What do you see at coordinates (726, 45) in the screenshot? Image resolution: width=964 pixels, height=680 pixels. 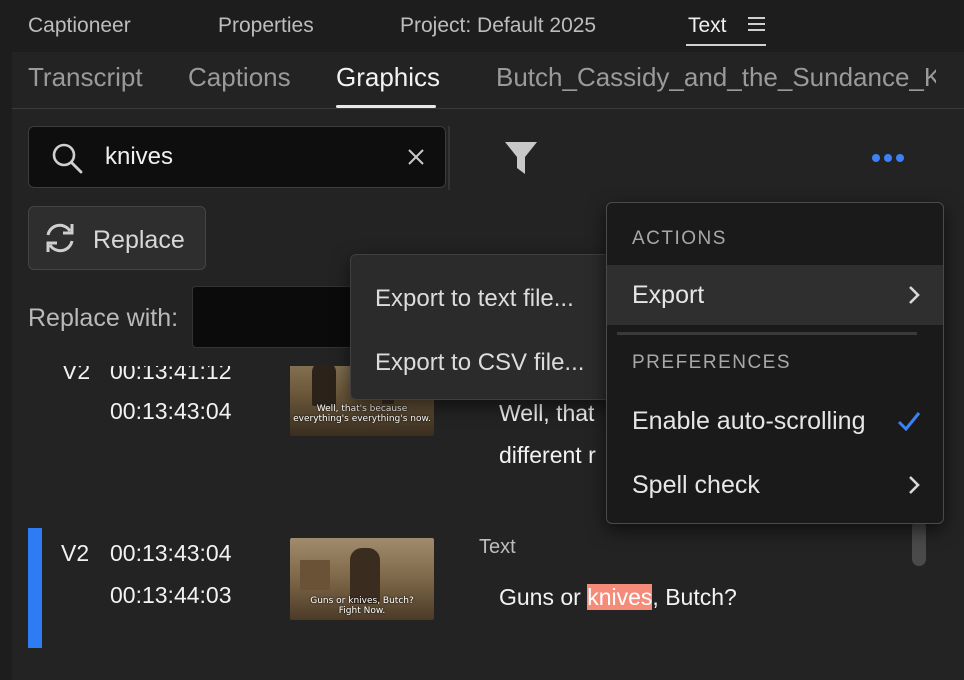 I see `active-workspace-indicator` at bounding box center [726, 45].